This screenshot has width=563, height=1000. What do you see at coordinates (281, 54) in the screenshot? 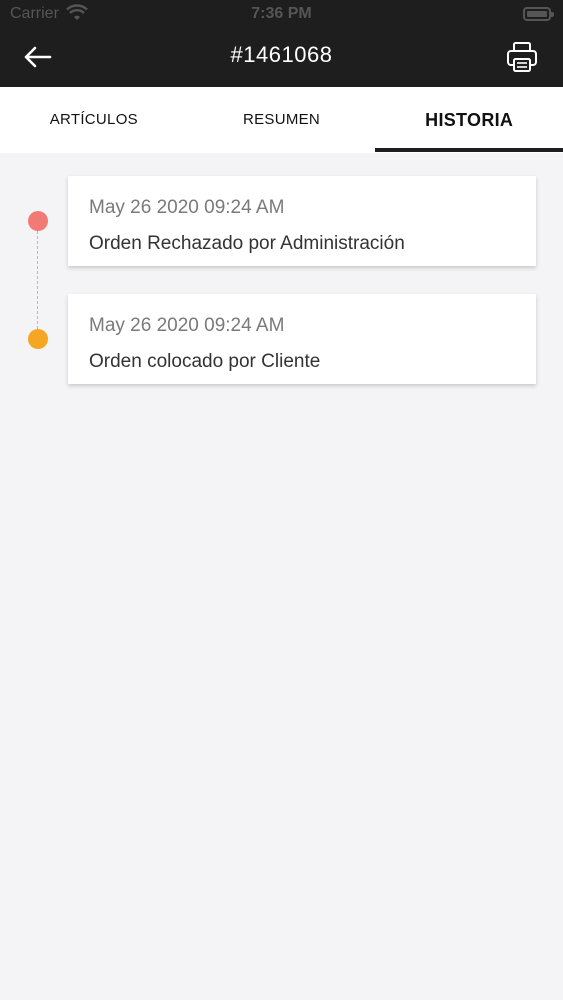
I see `order-title: #1461068` at bounding box center [281, 54].